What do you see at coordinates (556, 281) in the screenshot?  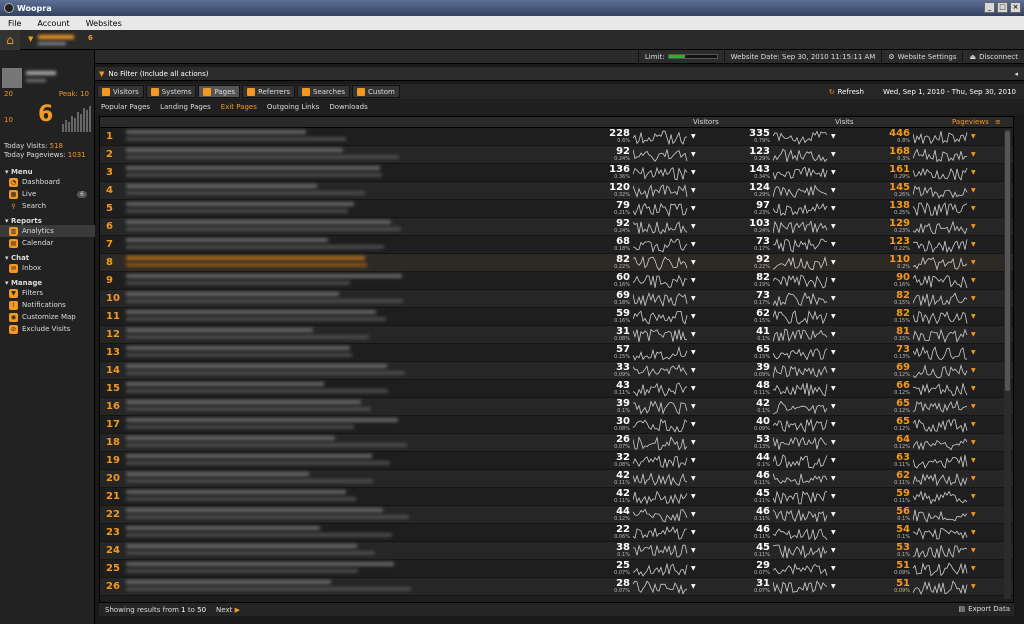 I see `table-row: 9 60 0.16% ▼ 82 0.19% ▼ 90 0.16% ▼` at bounding box center [556, 281].